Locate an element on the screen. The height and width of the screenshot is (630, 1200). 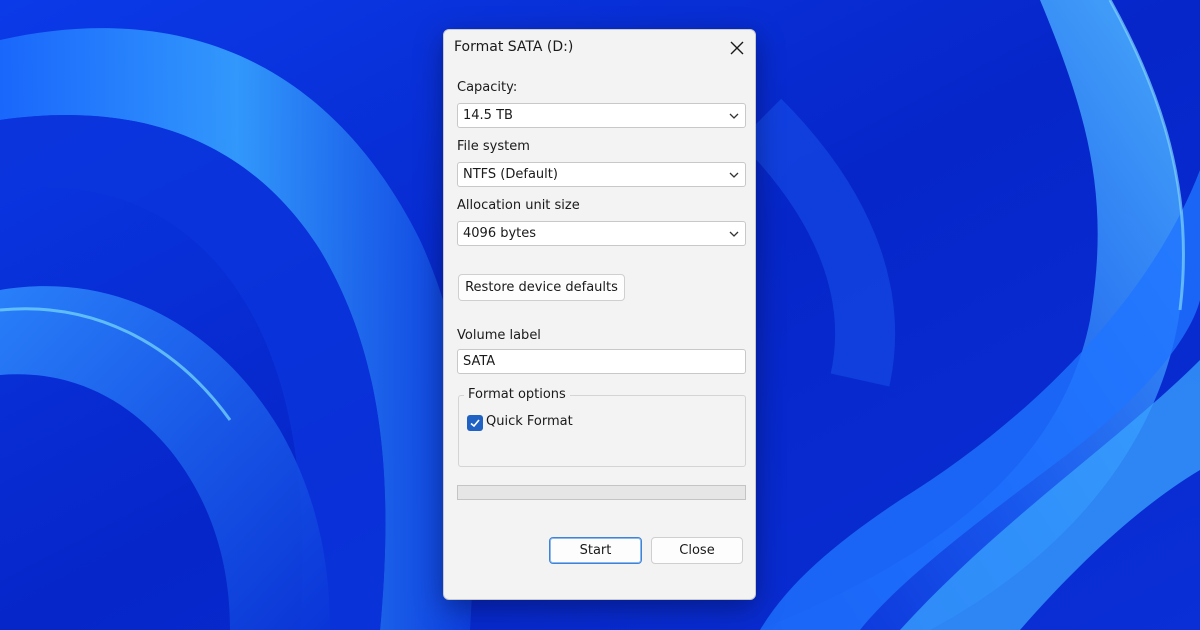
start-label: Start is located at coordinates (595, 550).